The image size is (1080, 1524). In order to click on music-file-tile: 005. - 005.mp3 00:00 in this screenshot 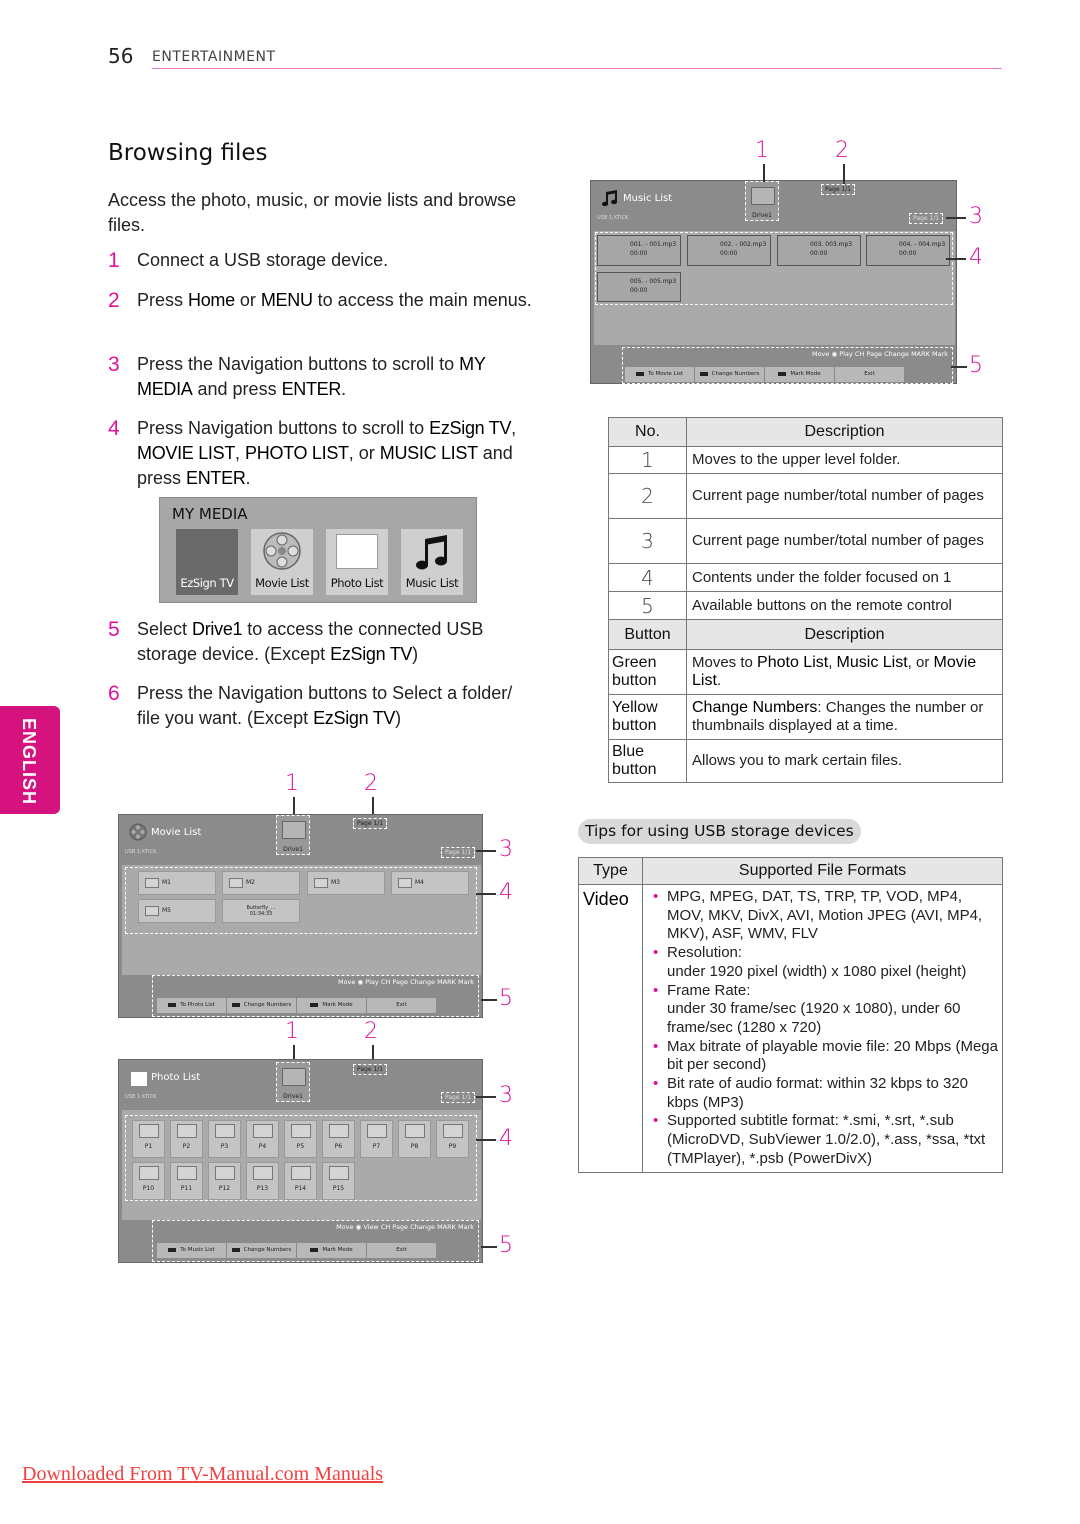, I will do `click(639, 287)`.